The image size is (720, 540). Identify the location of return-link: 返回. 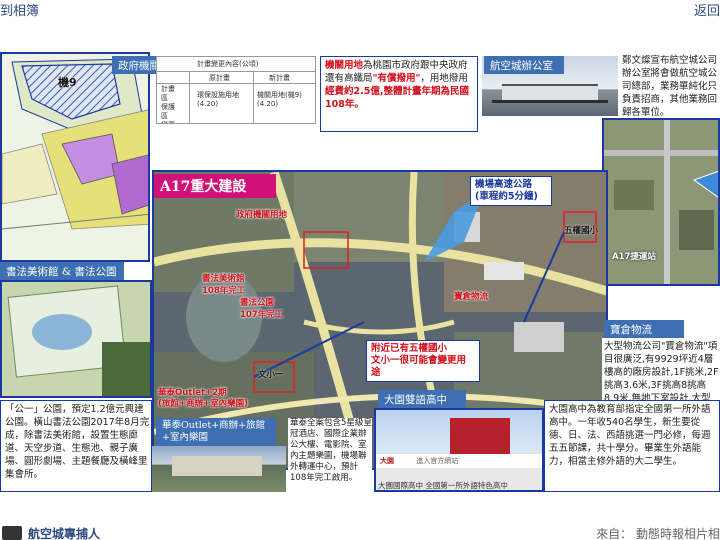
(707, 9).